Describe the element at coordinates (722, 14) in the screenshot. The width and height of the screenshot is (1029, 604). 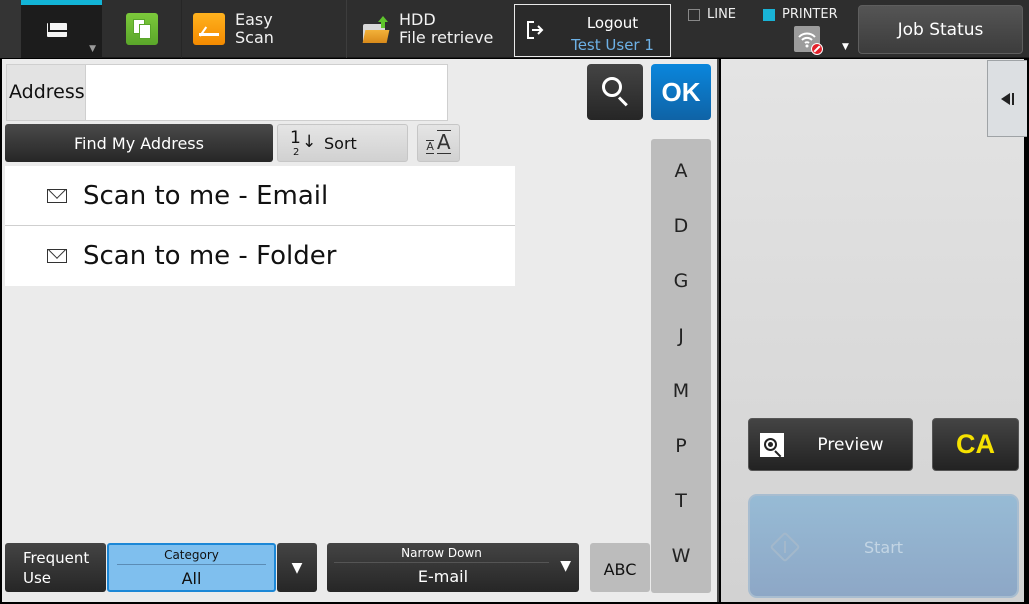
I see `line-indicator-label: LINE` at that location.